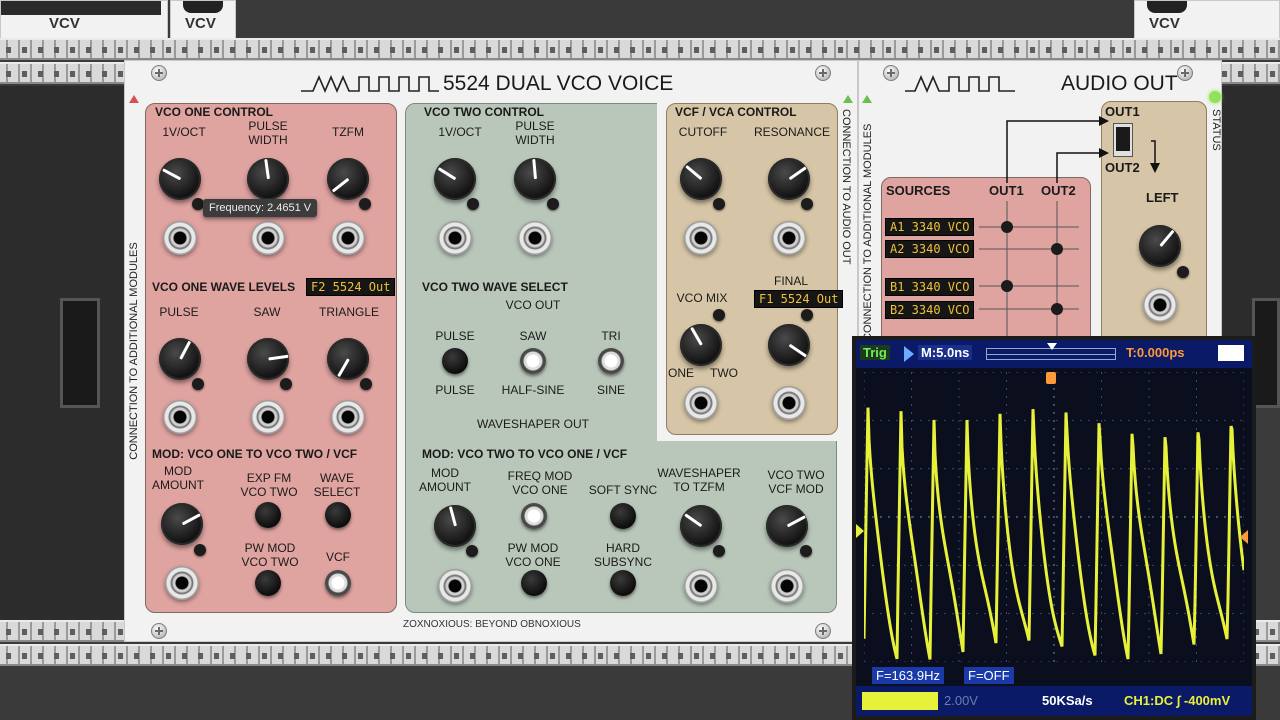 This screenshot has width=1280, height=720. I want to click on waveform-path, so click(1054, 533).